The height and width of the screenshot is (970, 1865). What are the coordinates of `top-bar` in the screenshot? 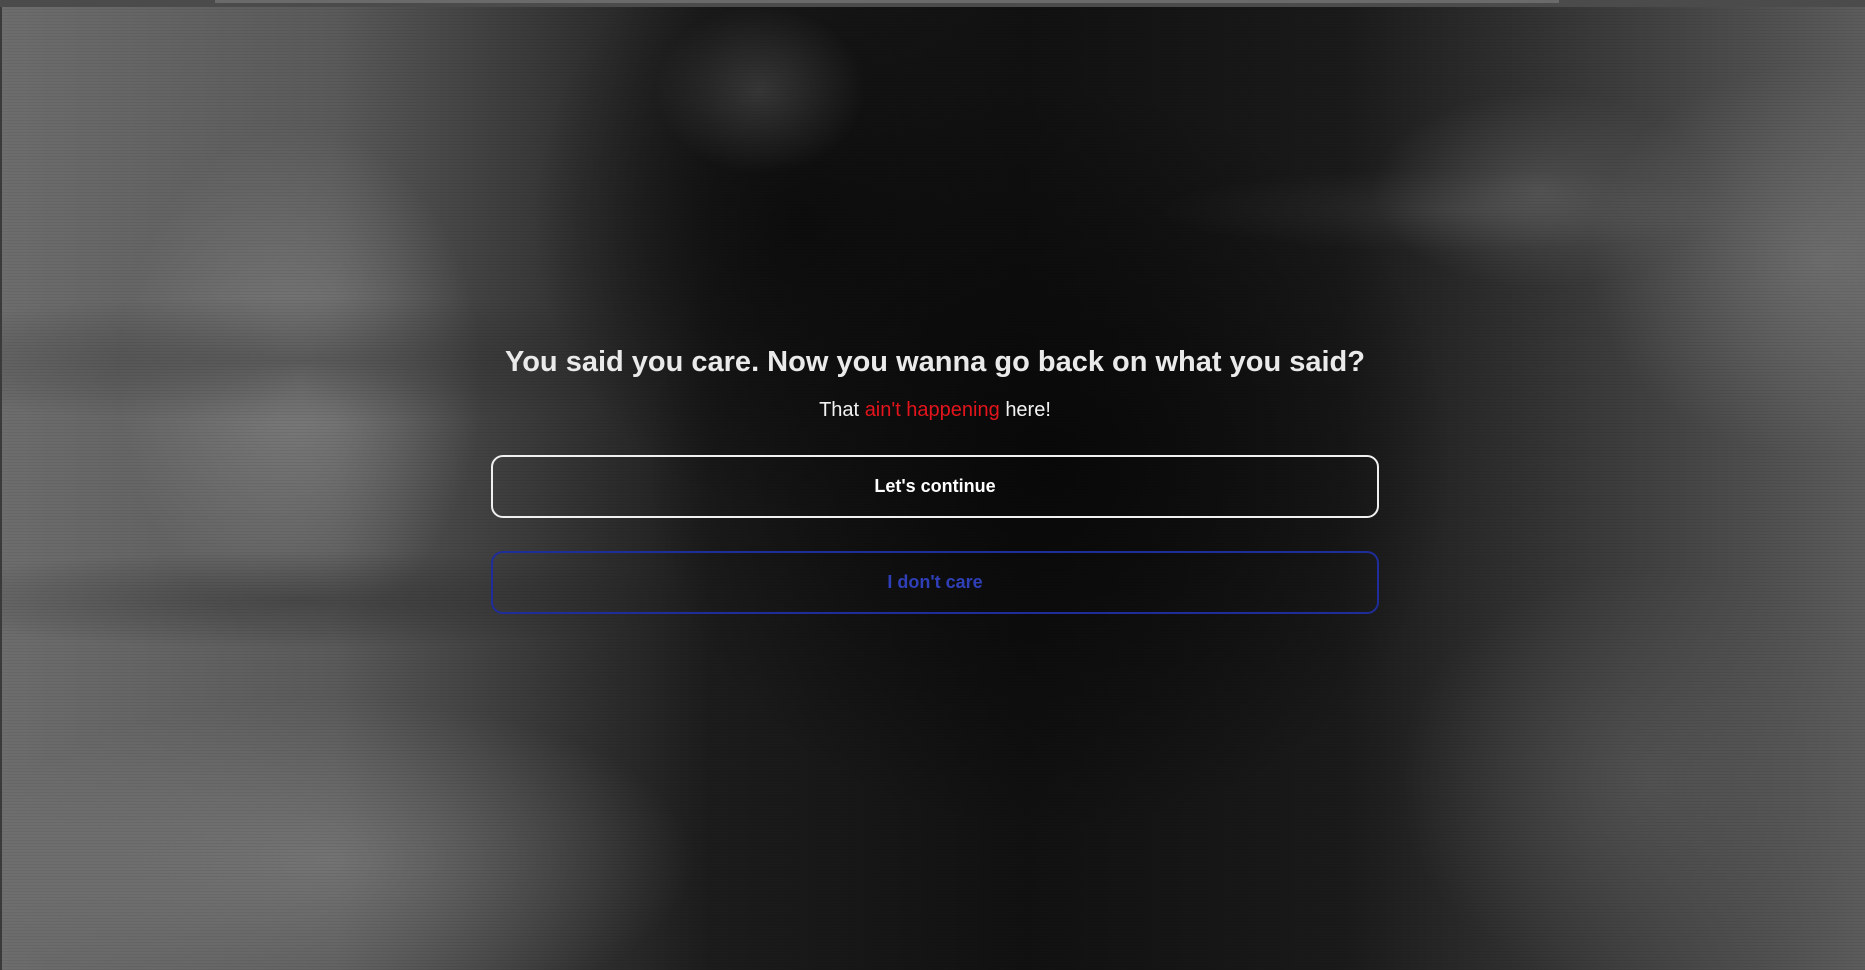 It's located at (932, 3).